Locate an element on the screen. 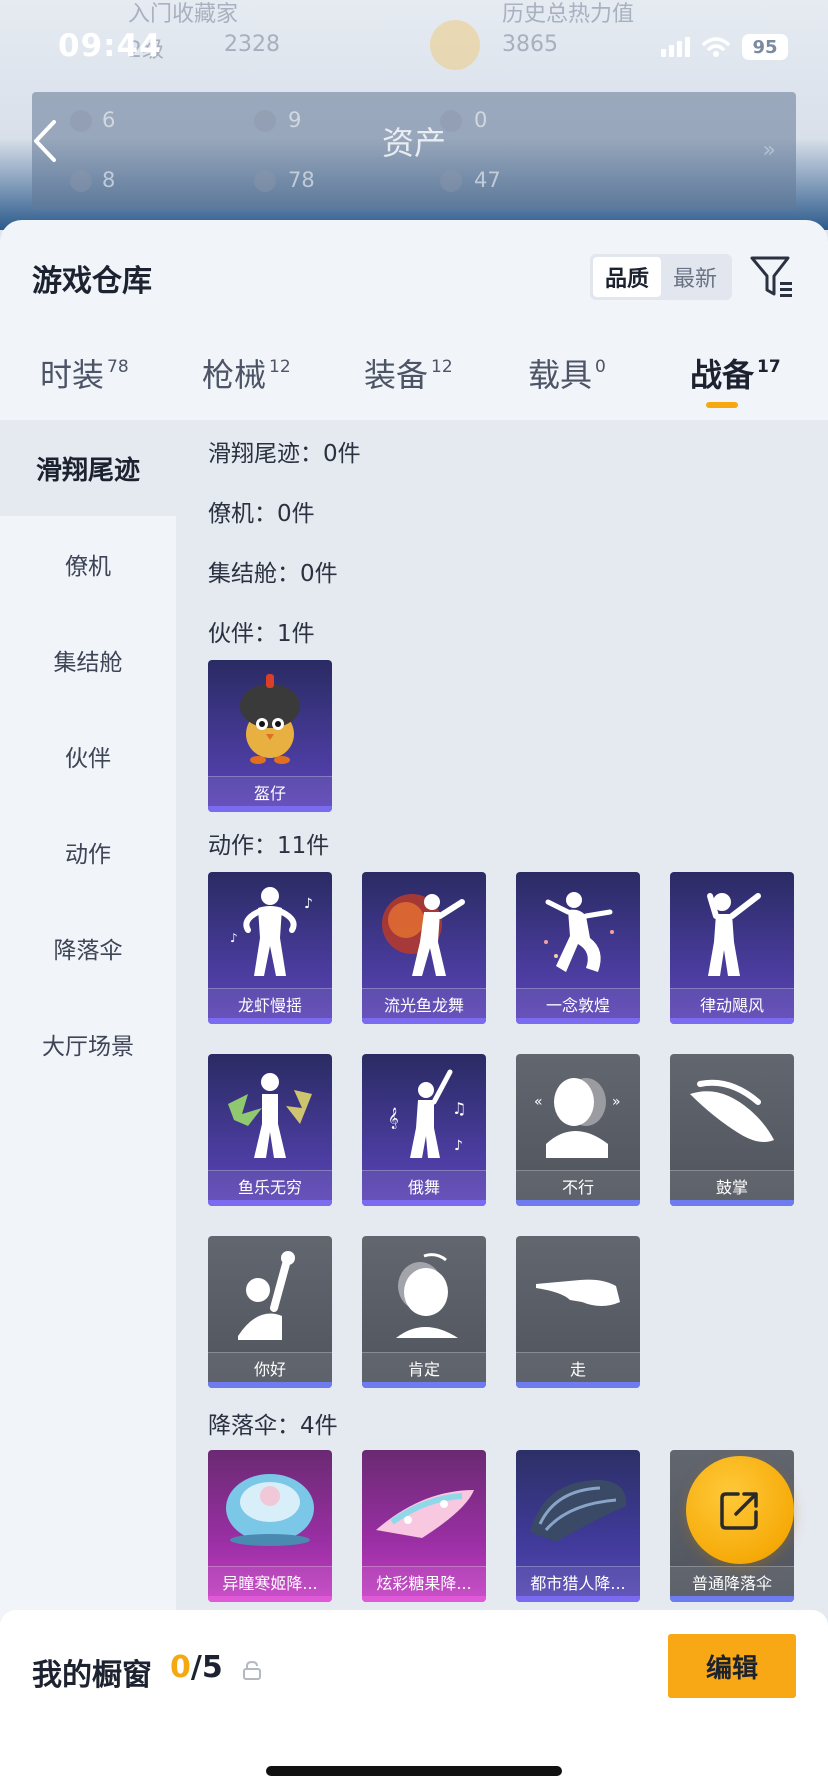 The height and width of the screenshot is (1792, 828). sidebar-item-emote: 动作 is located at coordinates (88, 852).